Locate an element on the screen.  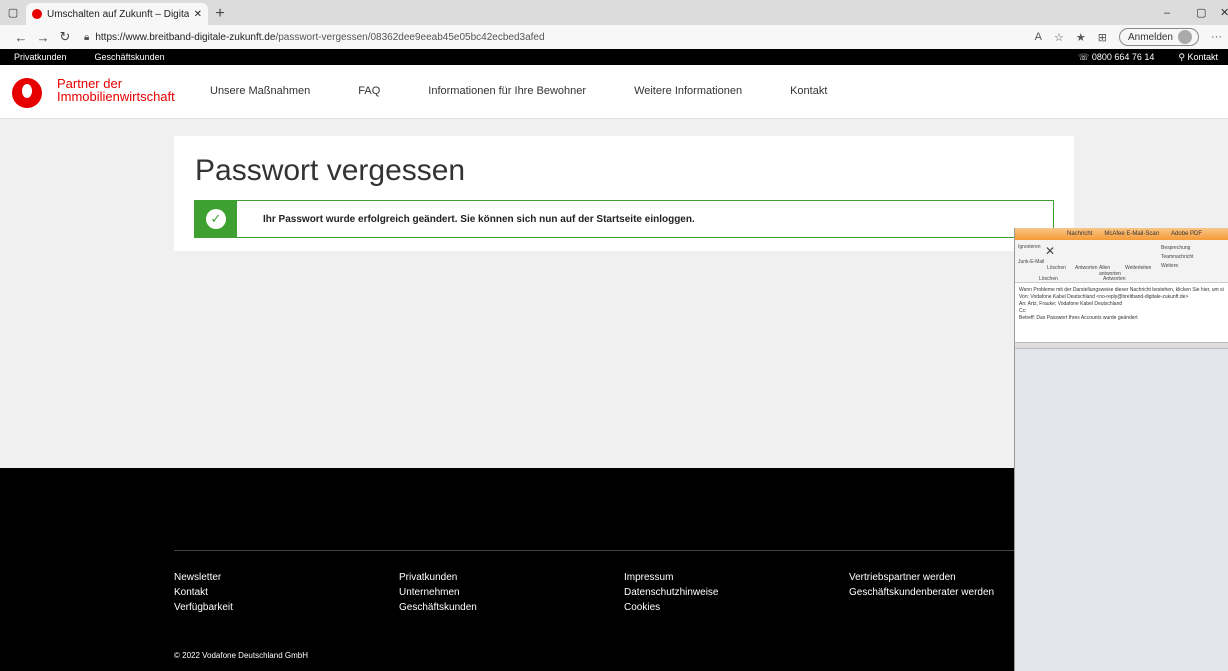
phone-icon: ☏ is located at coordinates (1085, 56).